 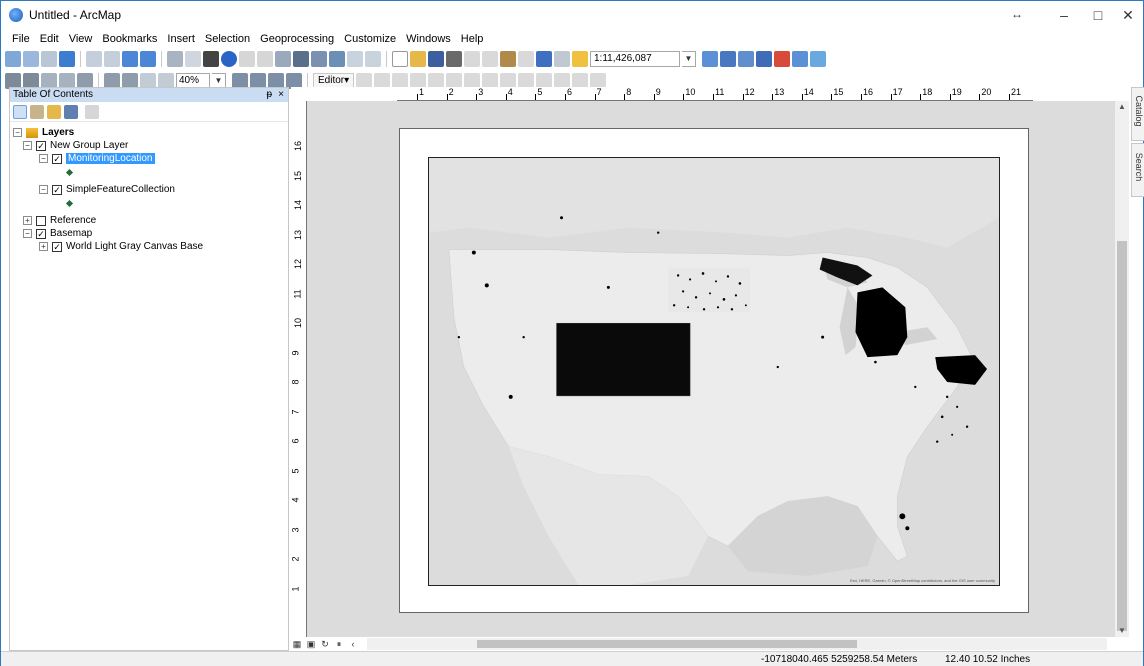 I want to click on cut-icon, so click(x=472, y=59).